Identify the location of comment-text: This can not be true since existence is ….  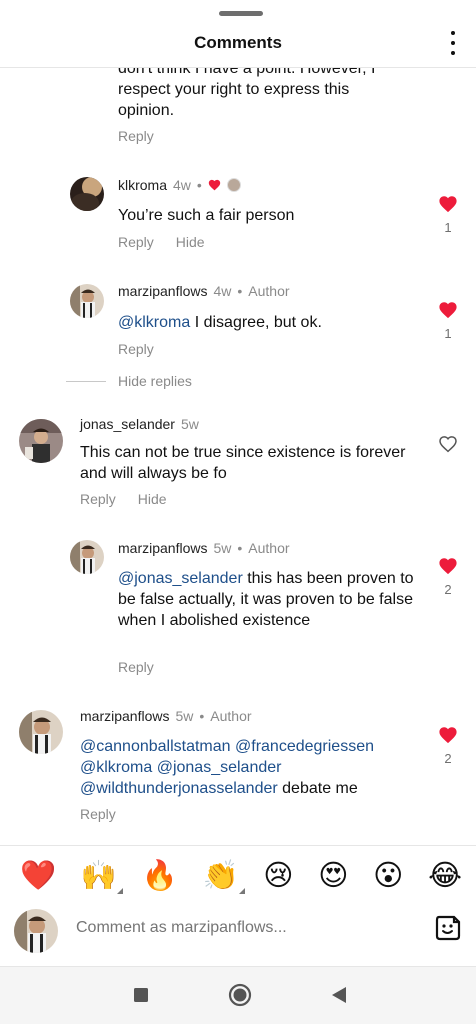
(243, 463).